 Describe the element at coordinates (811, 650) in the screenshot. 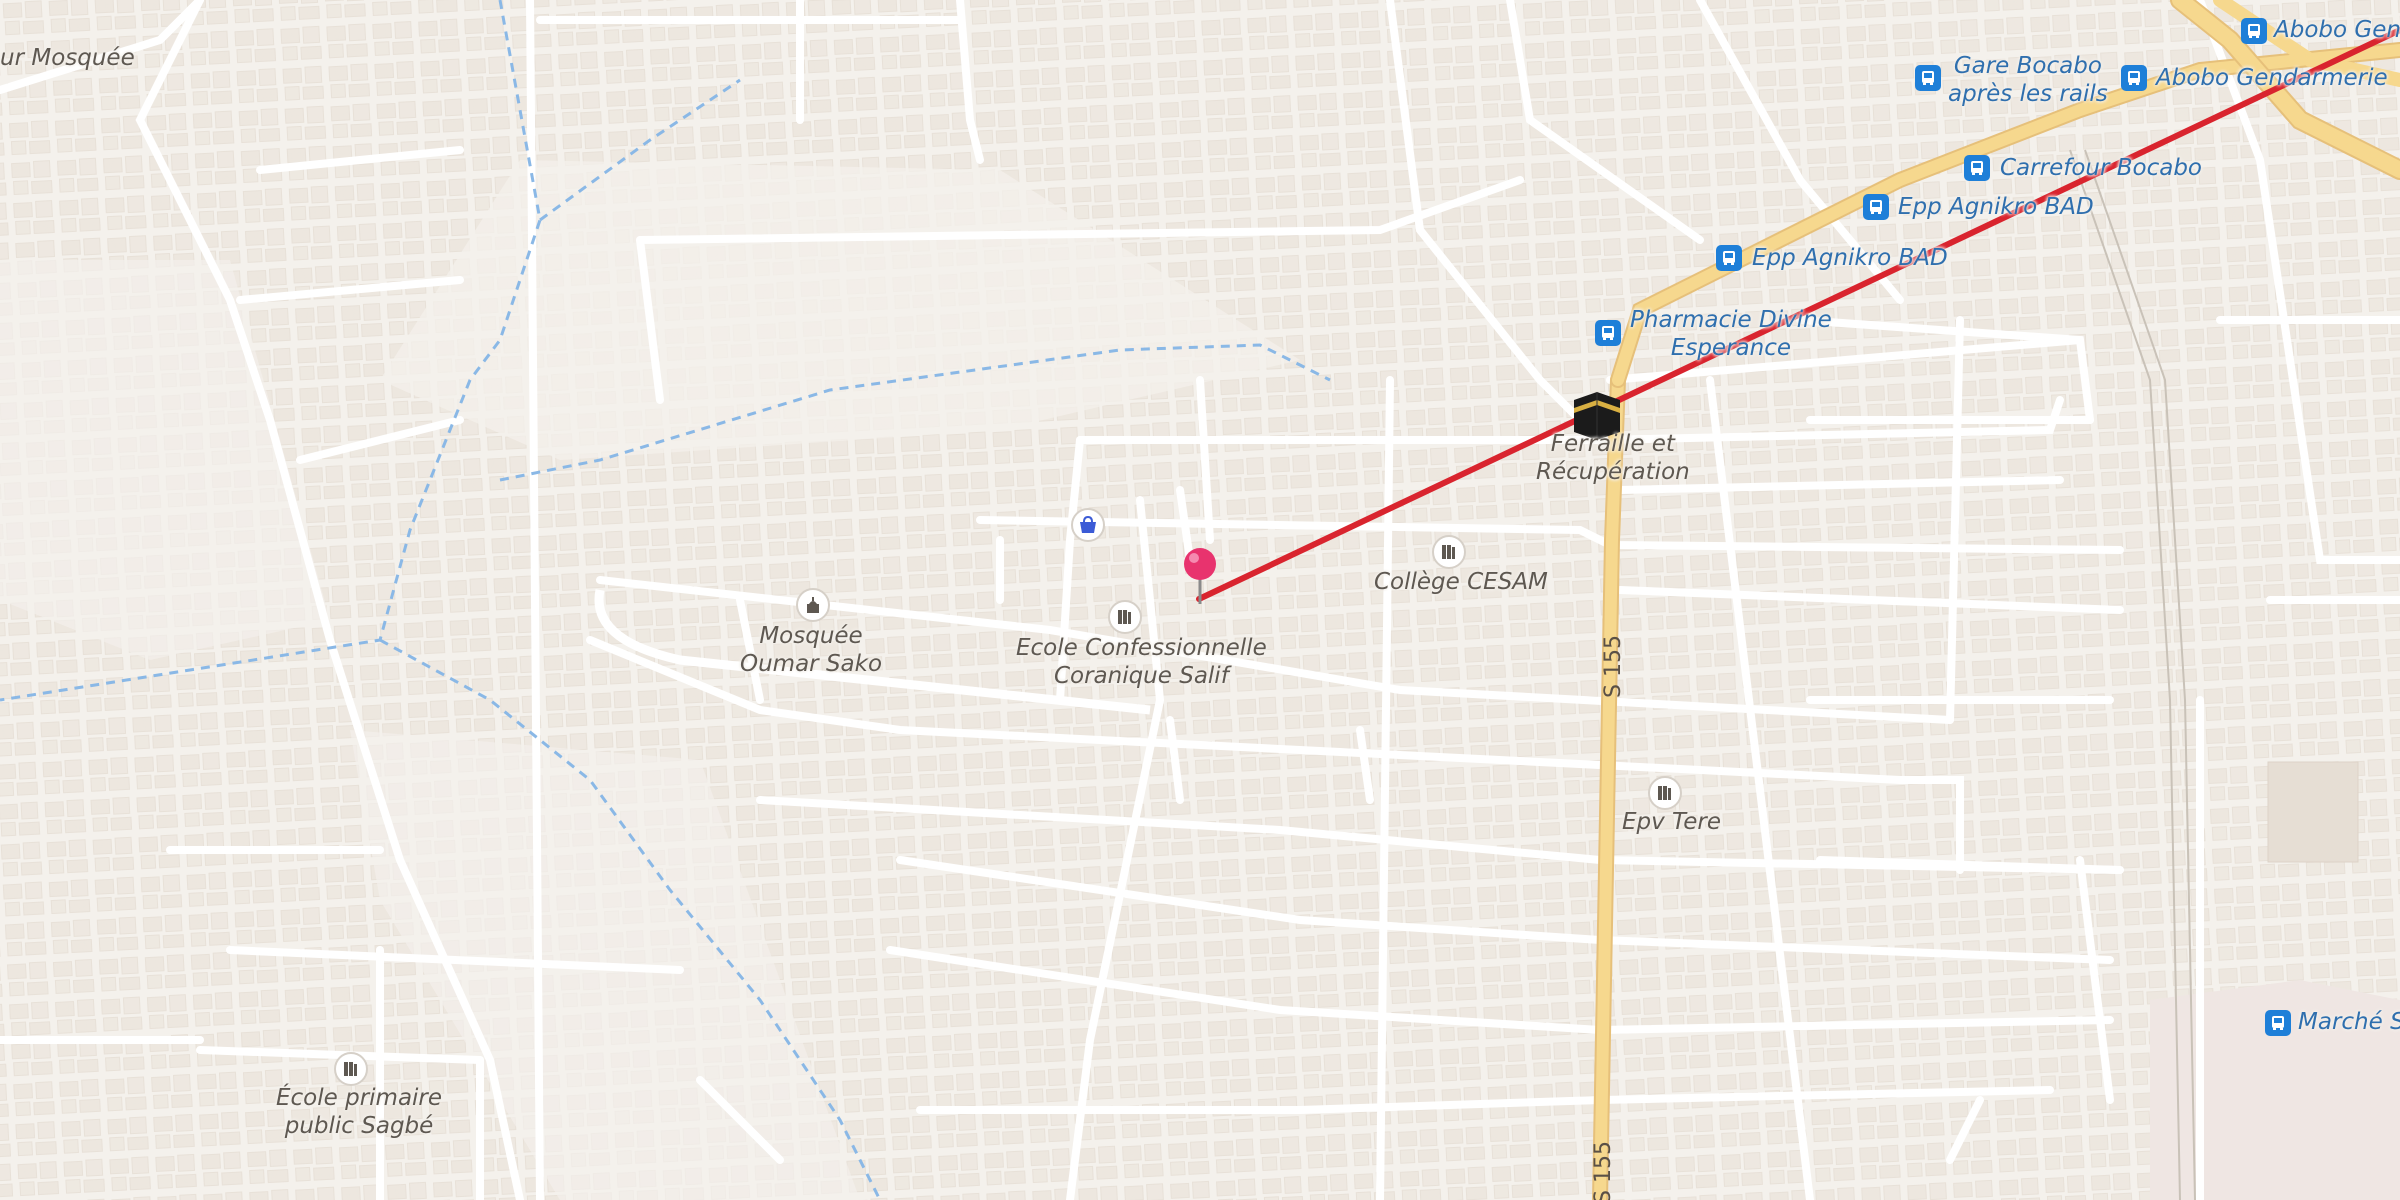

I see `label-mosquee-oumar-sako: Mosquée Oumar Sako` at that location.